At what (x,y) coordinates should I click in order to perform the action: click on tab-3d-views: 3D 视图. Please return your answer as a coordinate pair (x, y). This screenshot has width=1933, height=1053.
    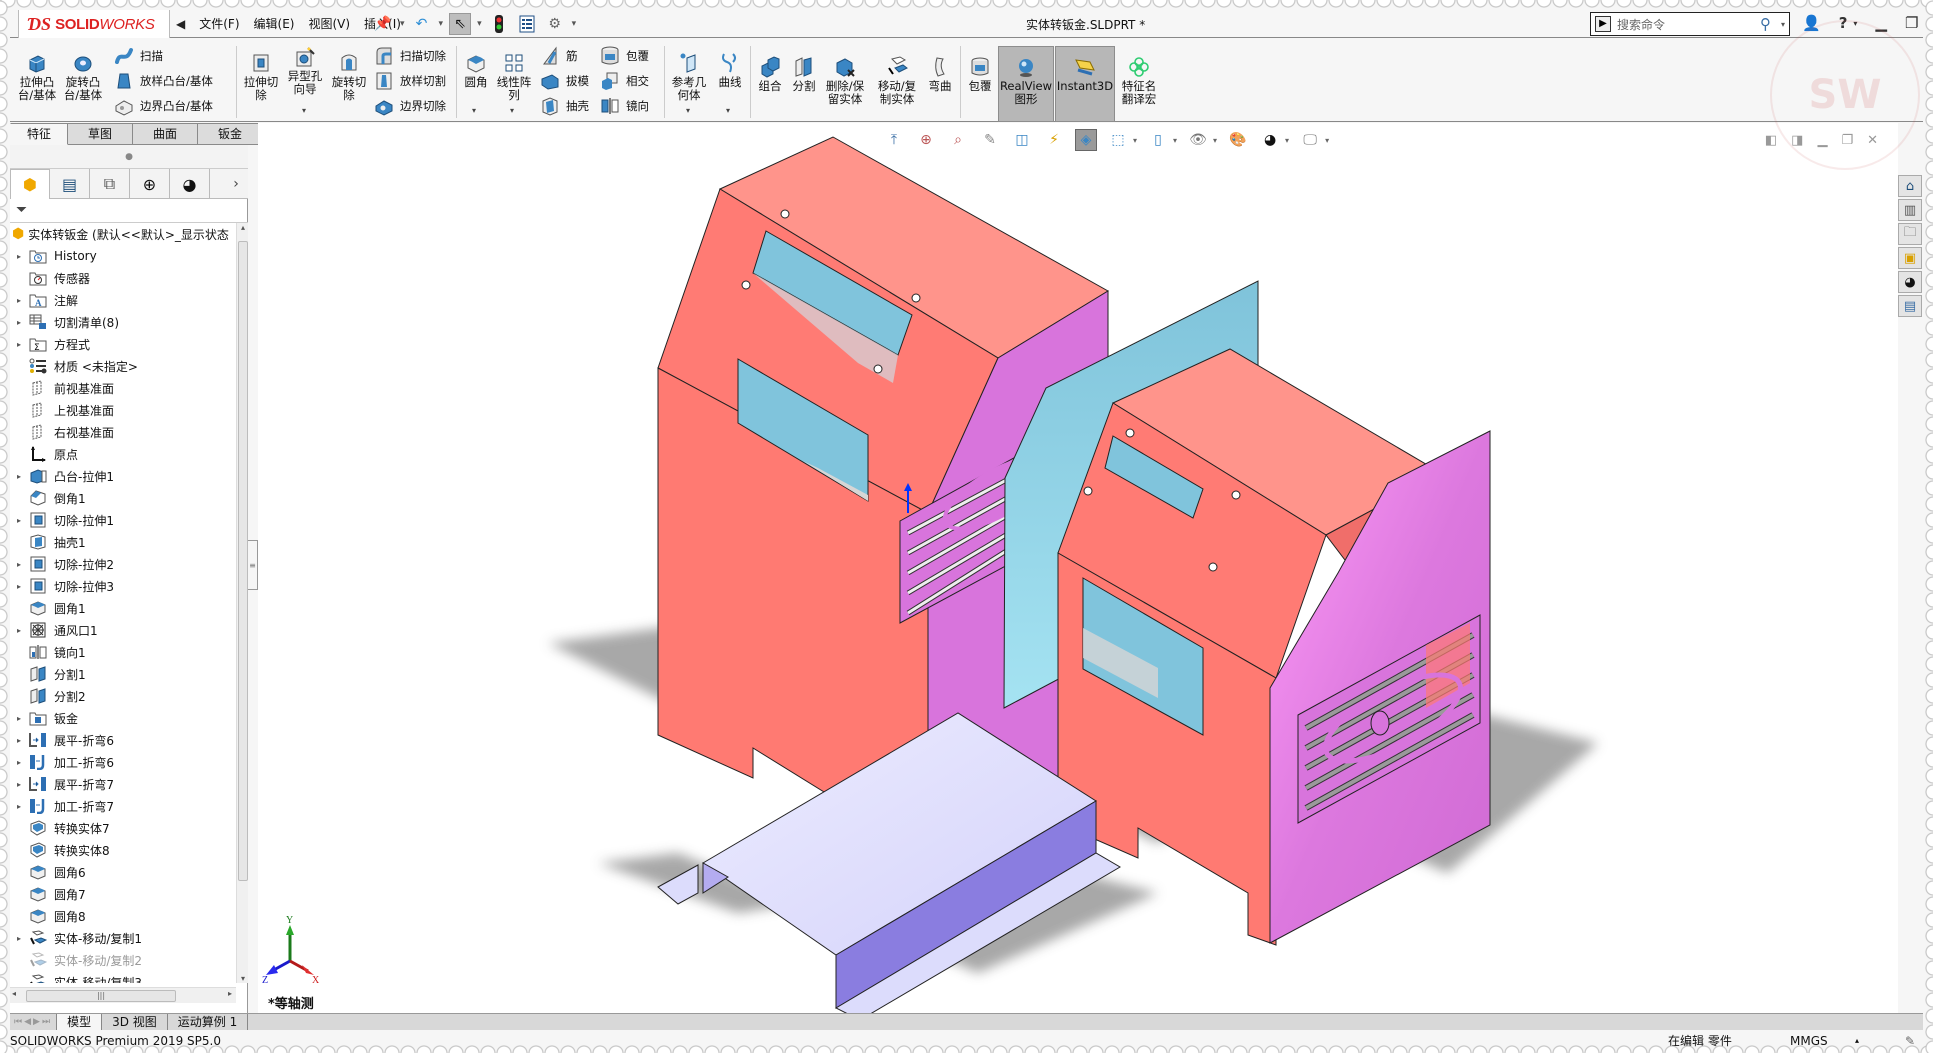
    Looking at the image, I should click on (135, 1022).